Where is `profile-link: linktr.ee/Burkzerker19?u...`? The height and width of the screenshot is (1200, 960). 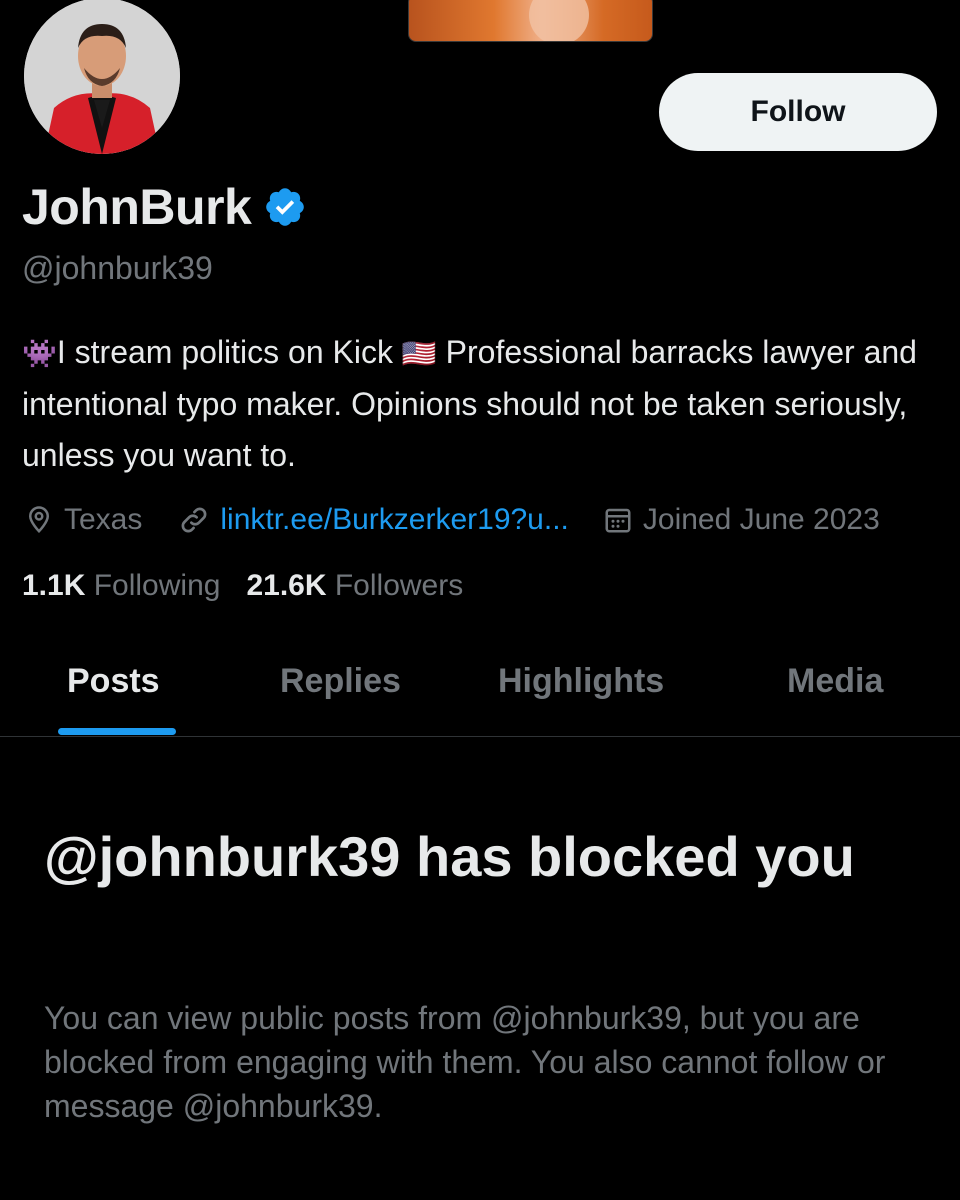
profile-link: linktr.ee/Burkzerker19?u... is located at coordinates (373, 520).